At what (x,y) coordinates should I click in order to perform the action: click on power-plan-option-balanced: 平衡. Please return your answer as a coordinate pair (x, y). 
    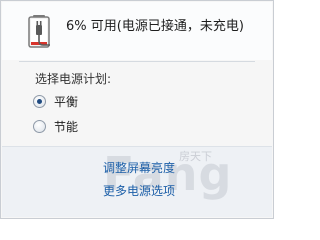
    Looking at the image, I should click on (55, 101).